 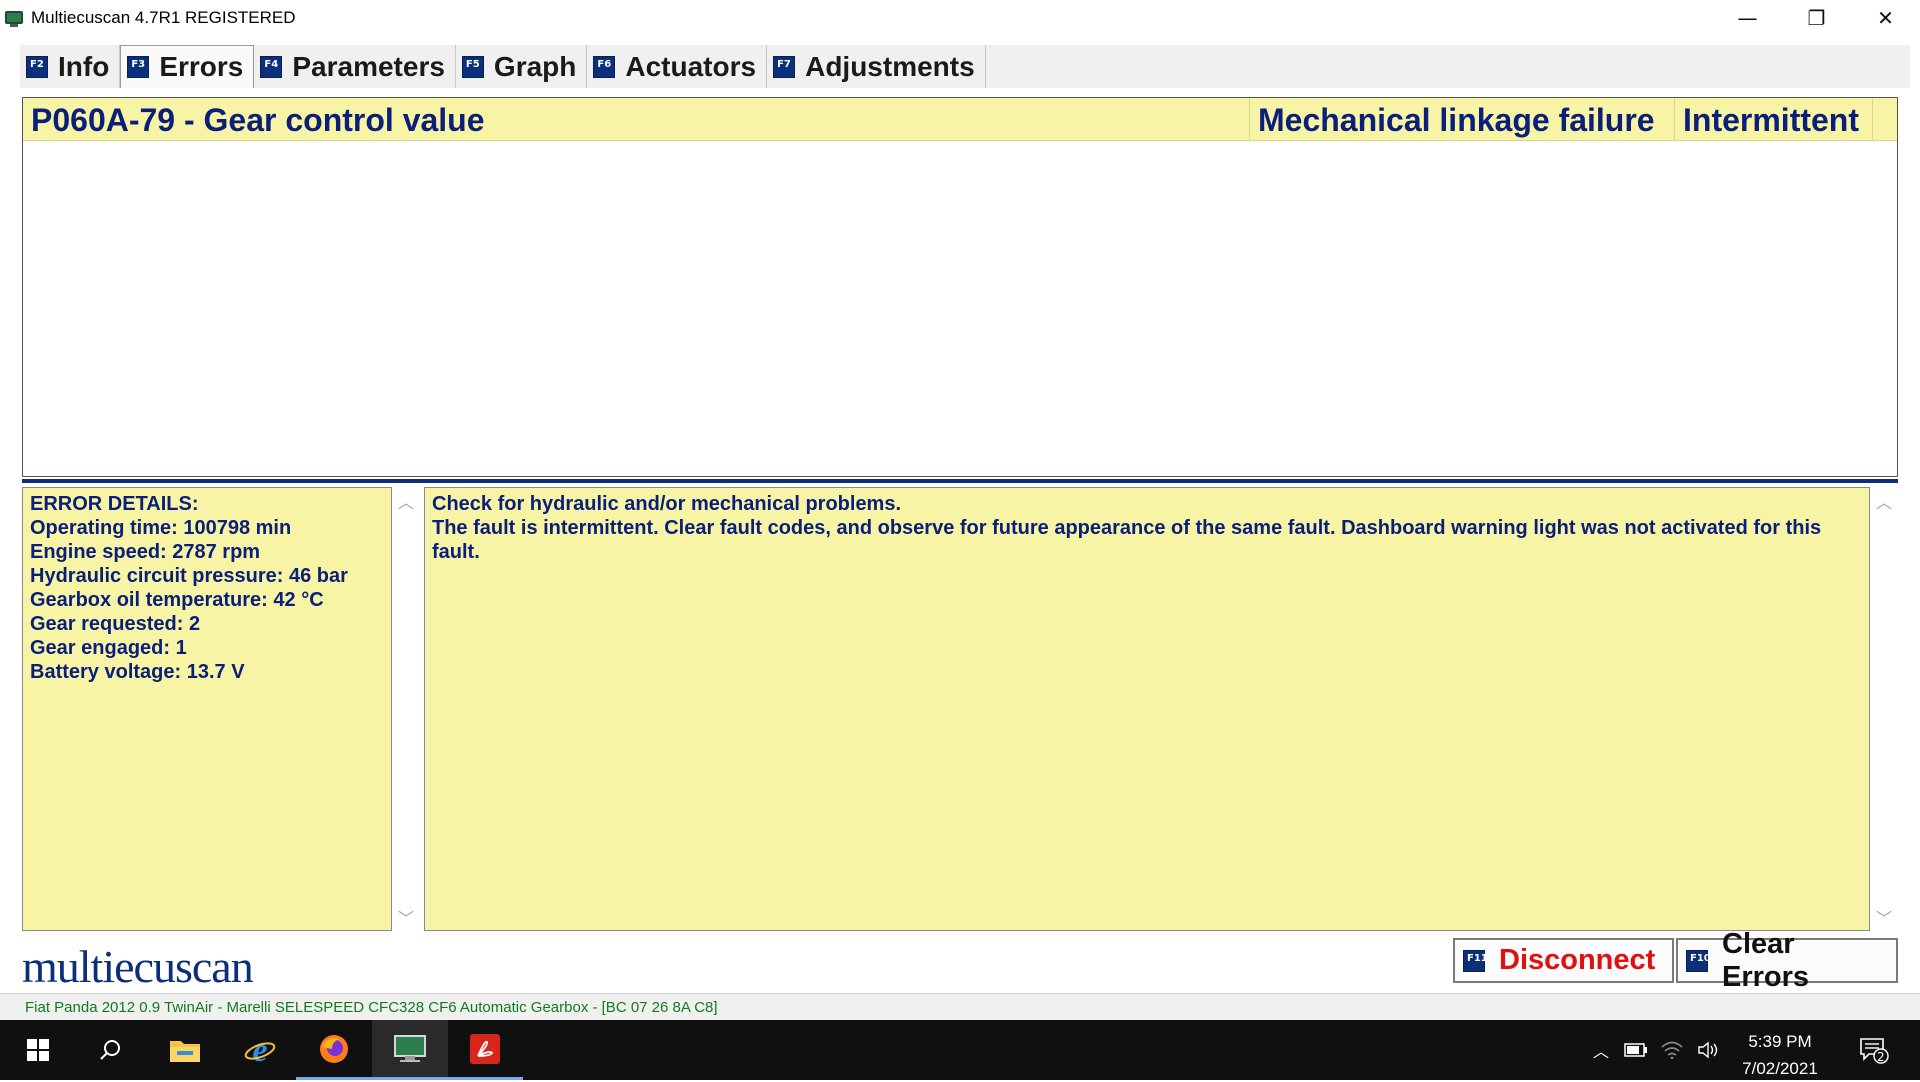 What do you see at coordinates (84, 66) in the screenshot?
I see `tab-label: Info` at bounding box center [84, 66].